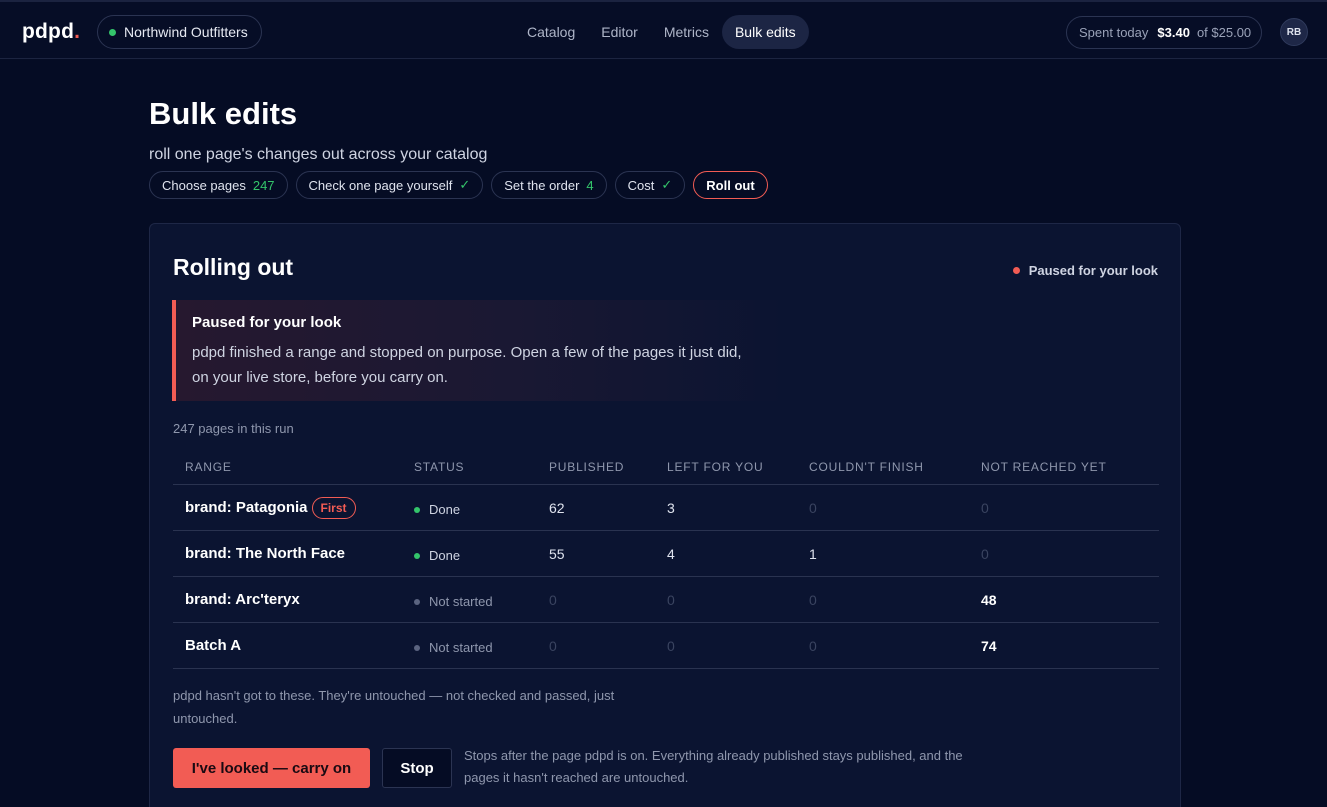 This screenshot has width=1327, height=807. Describe the element at coordinates (242, 599) in the screenshot. I see `range-name: brand: Arc'teryx` at that location.